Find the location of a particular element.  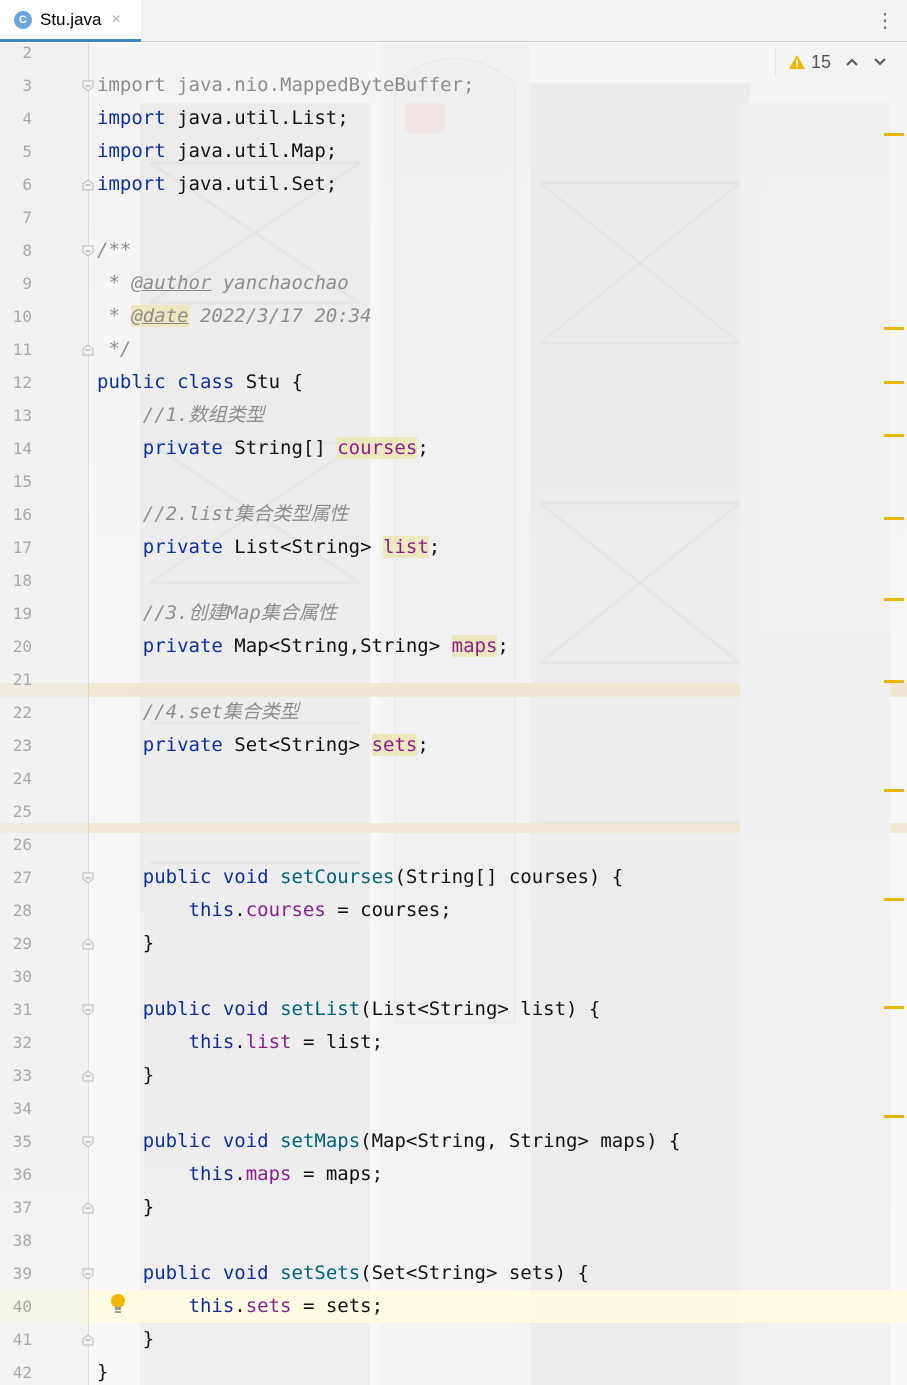

tab-title: Stu.java is located at coordinates (71, 19).